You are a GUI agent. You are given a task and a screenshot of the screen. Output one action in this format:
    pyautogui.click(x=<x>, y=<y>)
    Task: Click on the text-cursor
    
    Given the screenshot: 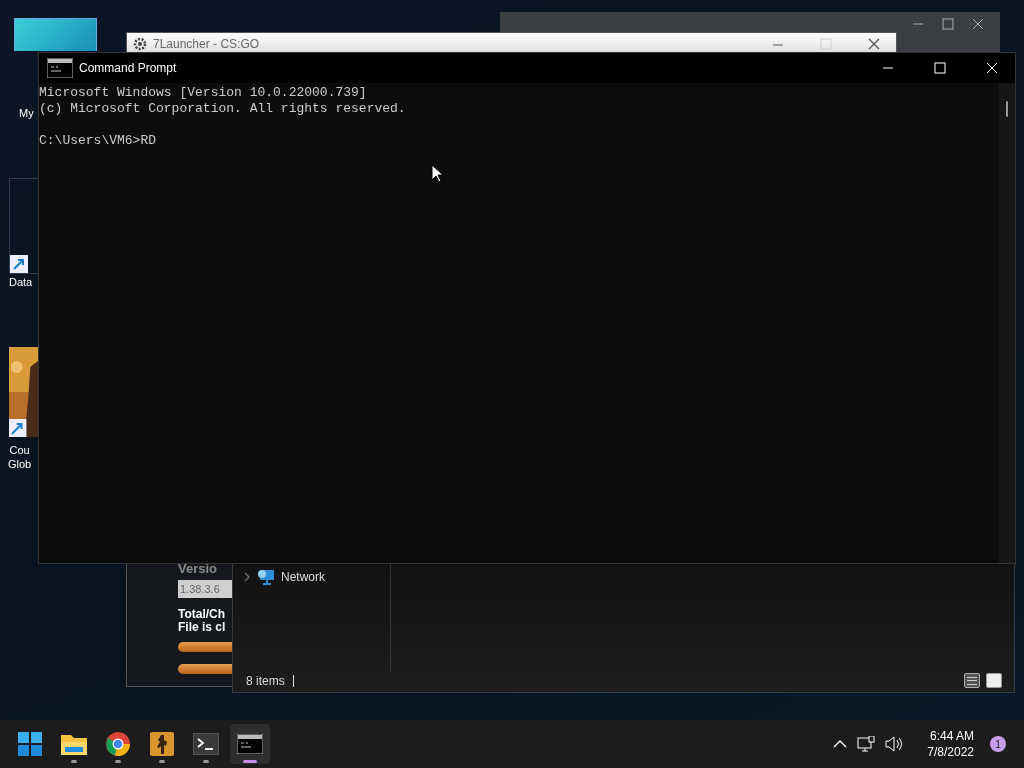 What is the action you would take?
    pyautogui.click(x=293, y=680)
    